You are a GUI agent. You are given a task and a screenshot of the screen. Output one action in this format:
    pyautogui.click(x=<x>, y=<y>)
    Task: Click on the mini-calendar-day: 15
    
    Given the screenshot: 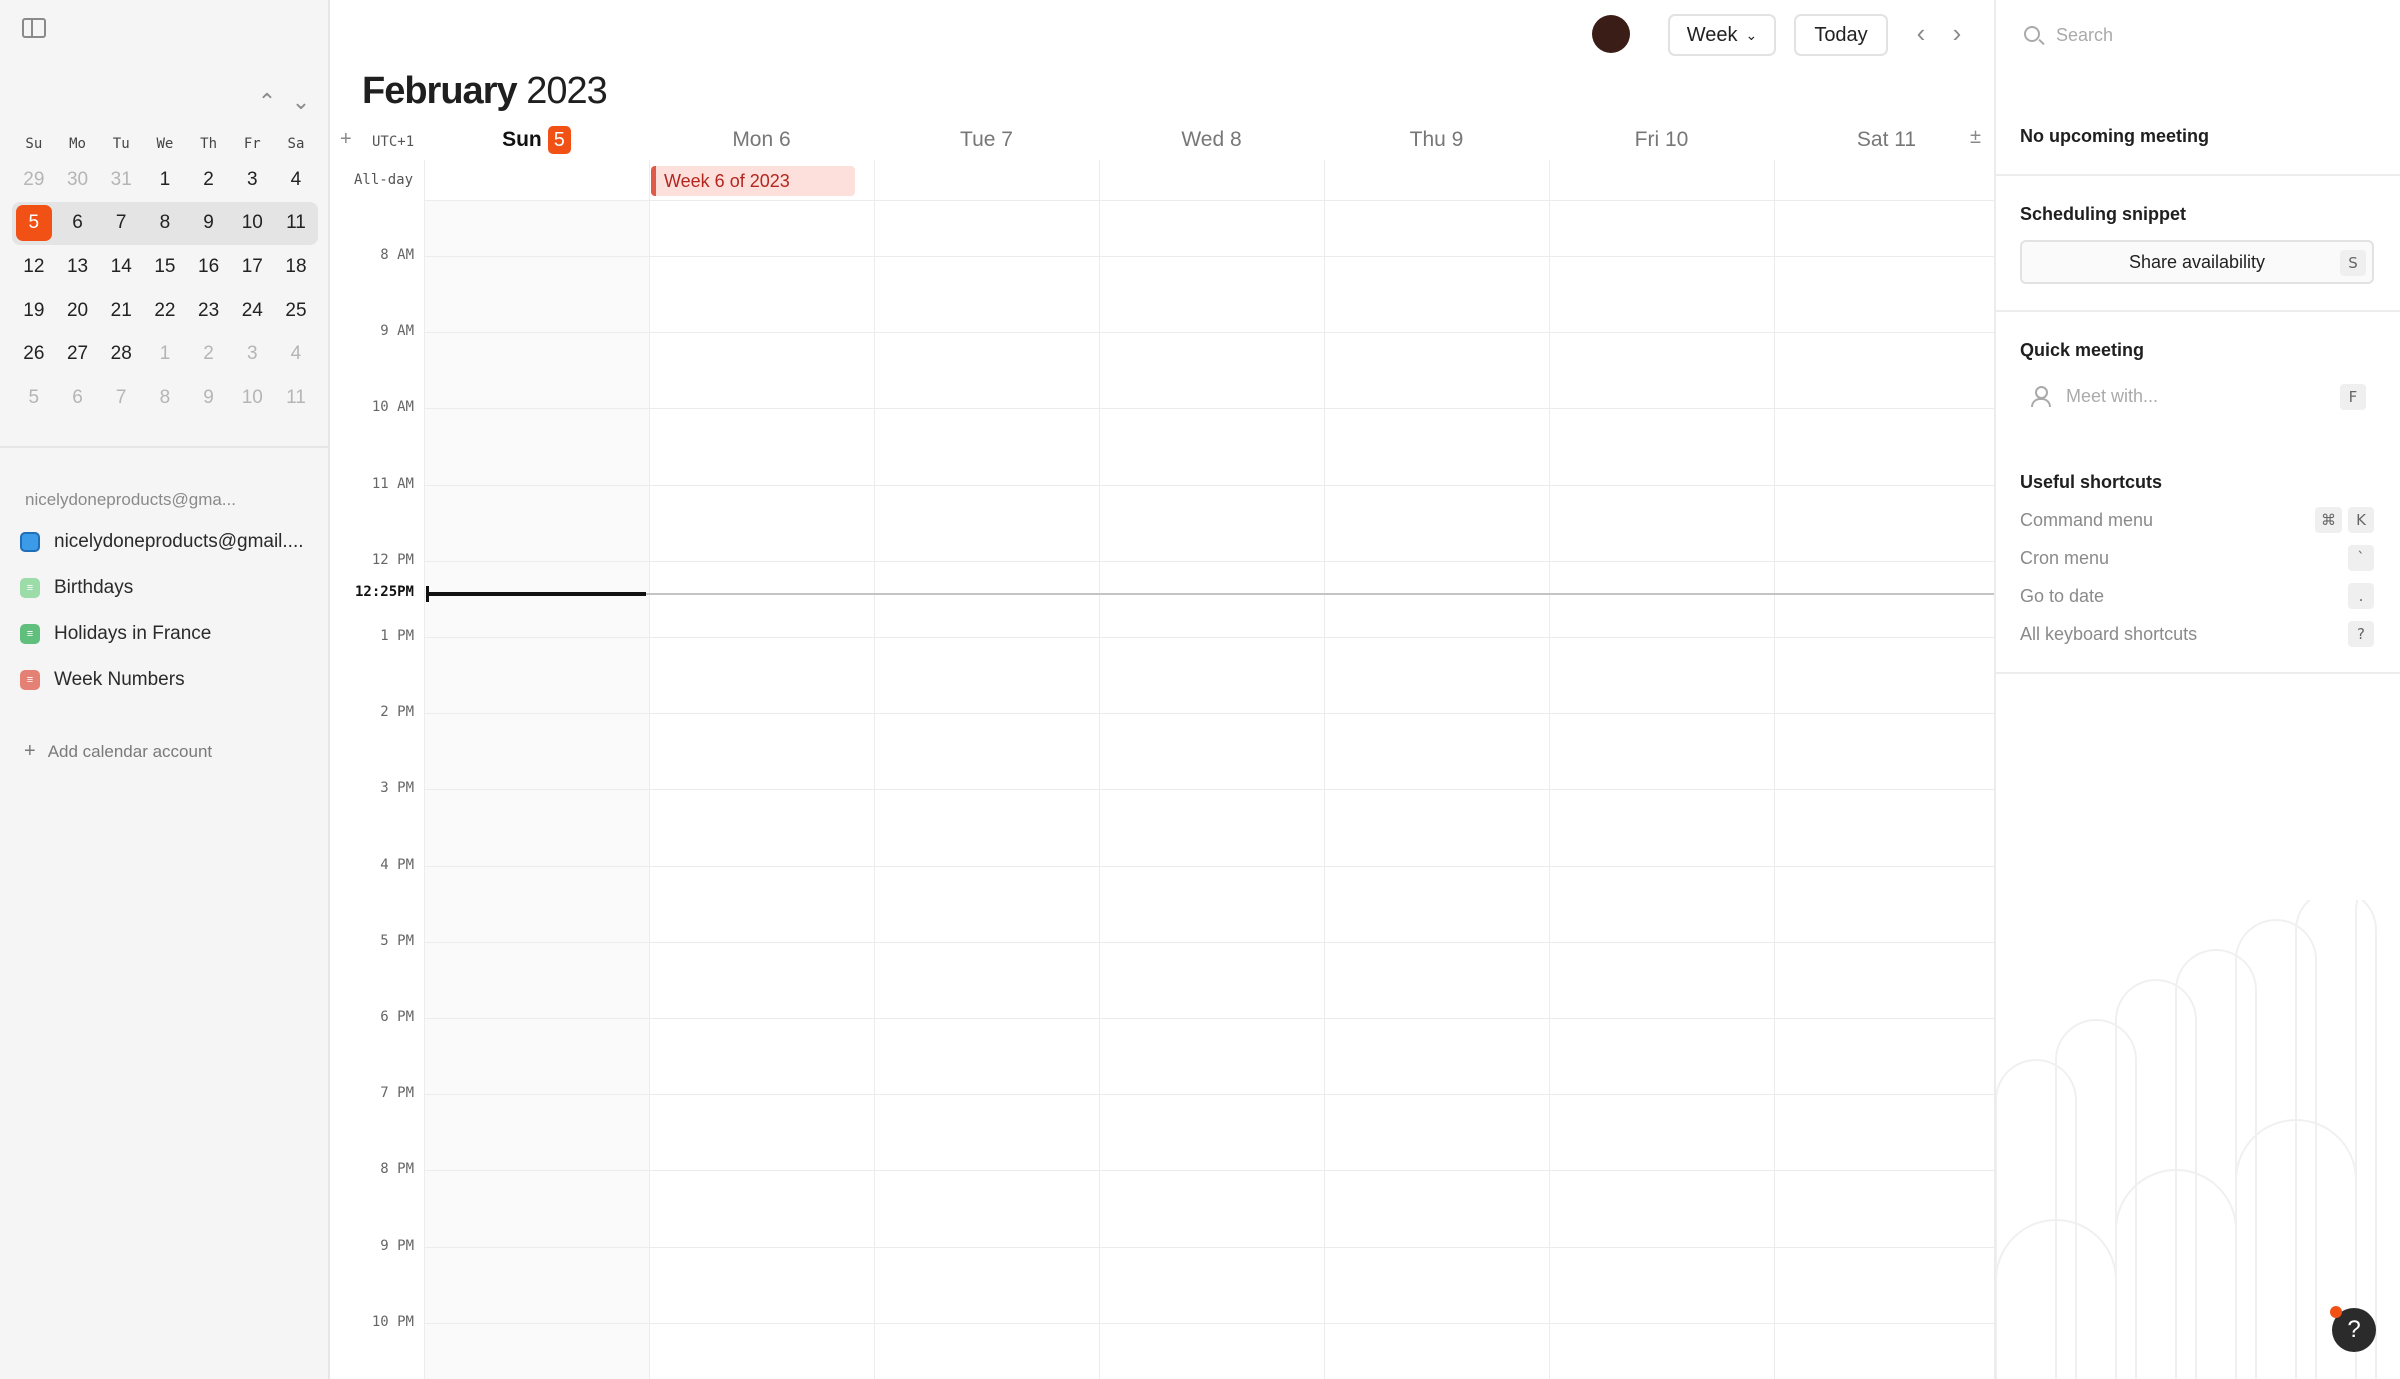 What is the action you would take?
    pyautogui.click(x=165, y=267)
    